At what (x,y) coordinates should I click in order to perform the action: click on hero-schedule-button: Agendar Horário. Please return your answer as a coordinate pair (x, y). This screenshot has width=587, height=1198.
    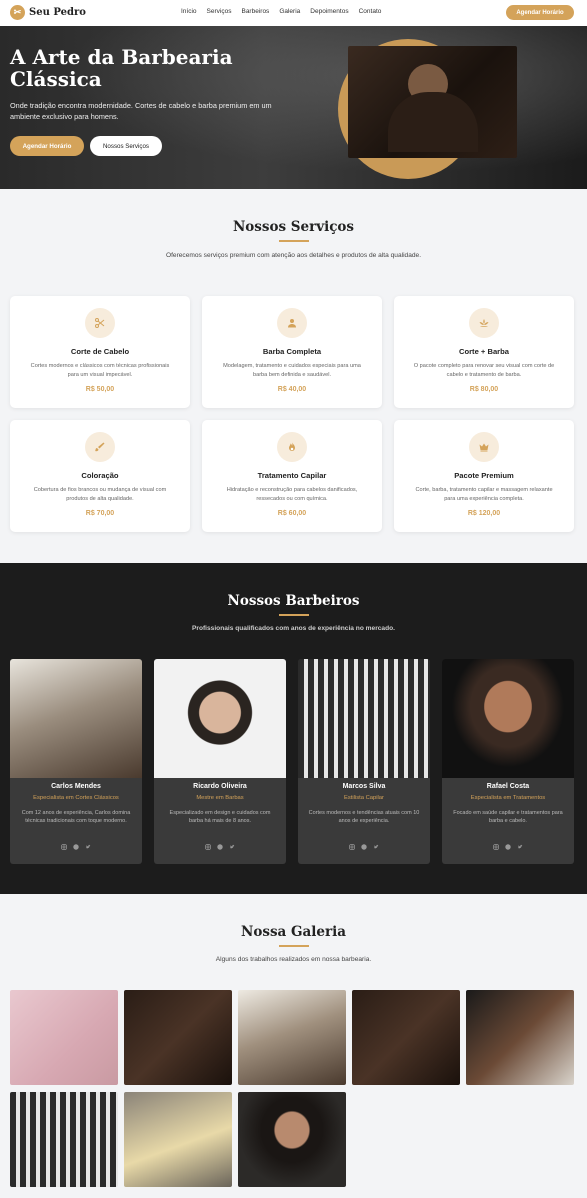
    Looking at the image, I should click on (47, 146).